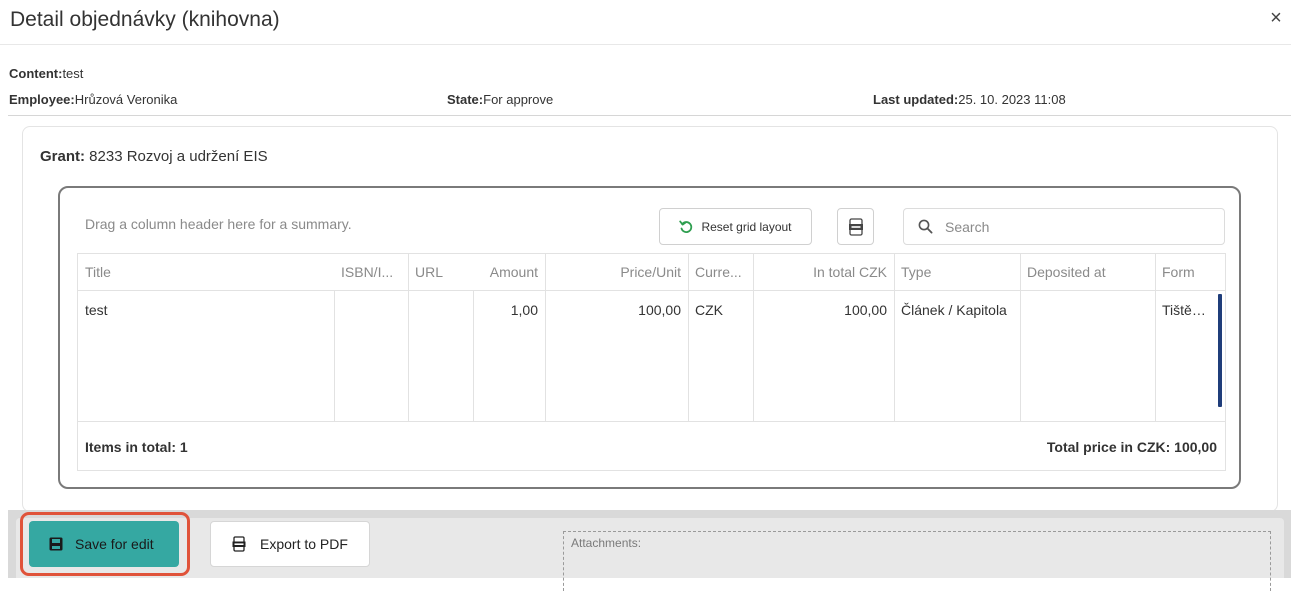 The height and width of the screenshot is (591, 1291). Describe the element at coordinates (1070, 226) in the screenshot. I see `search-input` at that location.